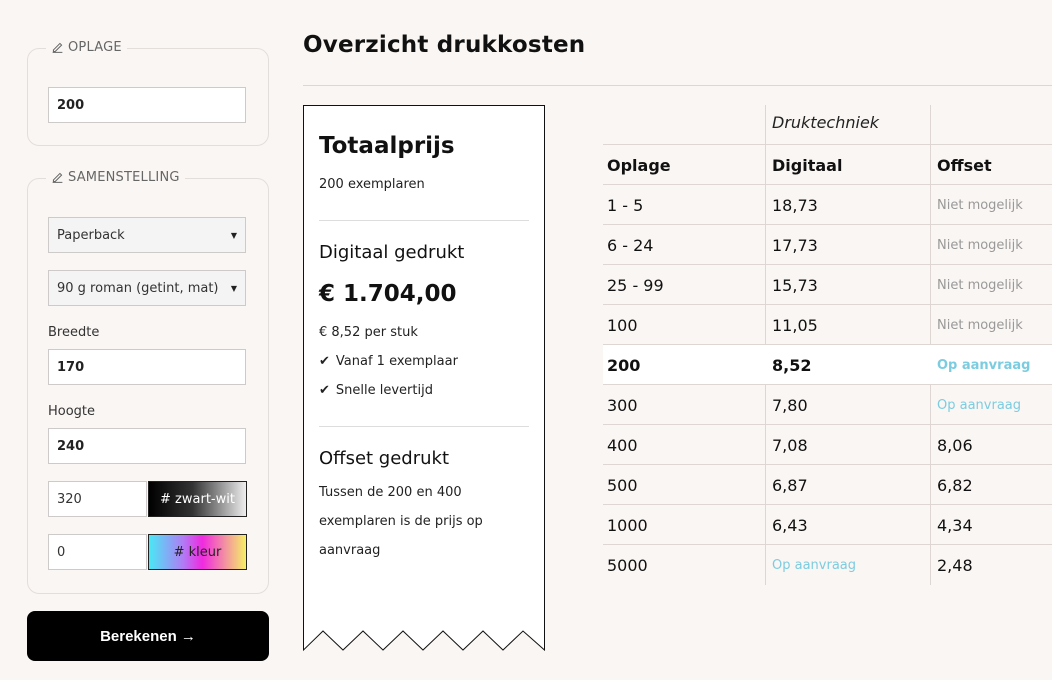 The image size is (1052, 680). What do you see at coordinates (95, 47) in the screenshot?
I see `oplage-legend-label: OPLAGE` at bounding box center [95, 47].